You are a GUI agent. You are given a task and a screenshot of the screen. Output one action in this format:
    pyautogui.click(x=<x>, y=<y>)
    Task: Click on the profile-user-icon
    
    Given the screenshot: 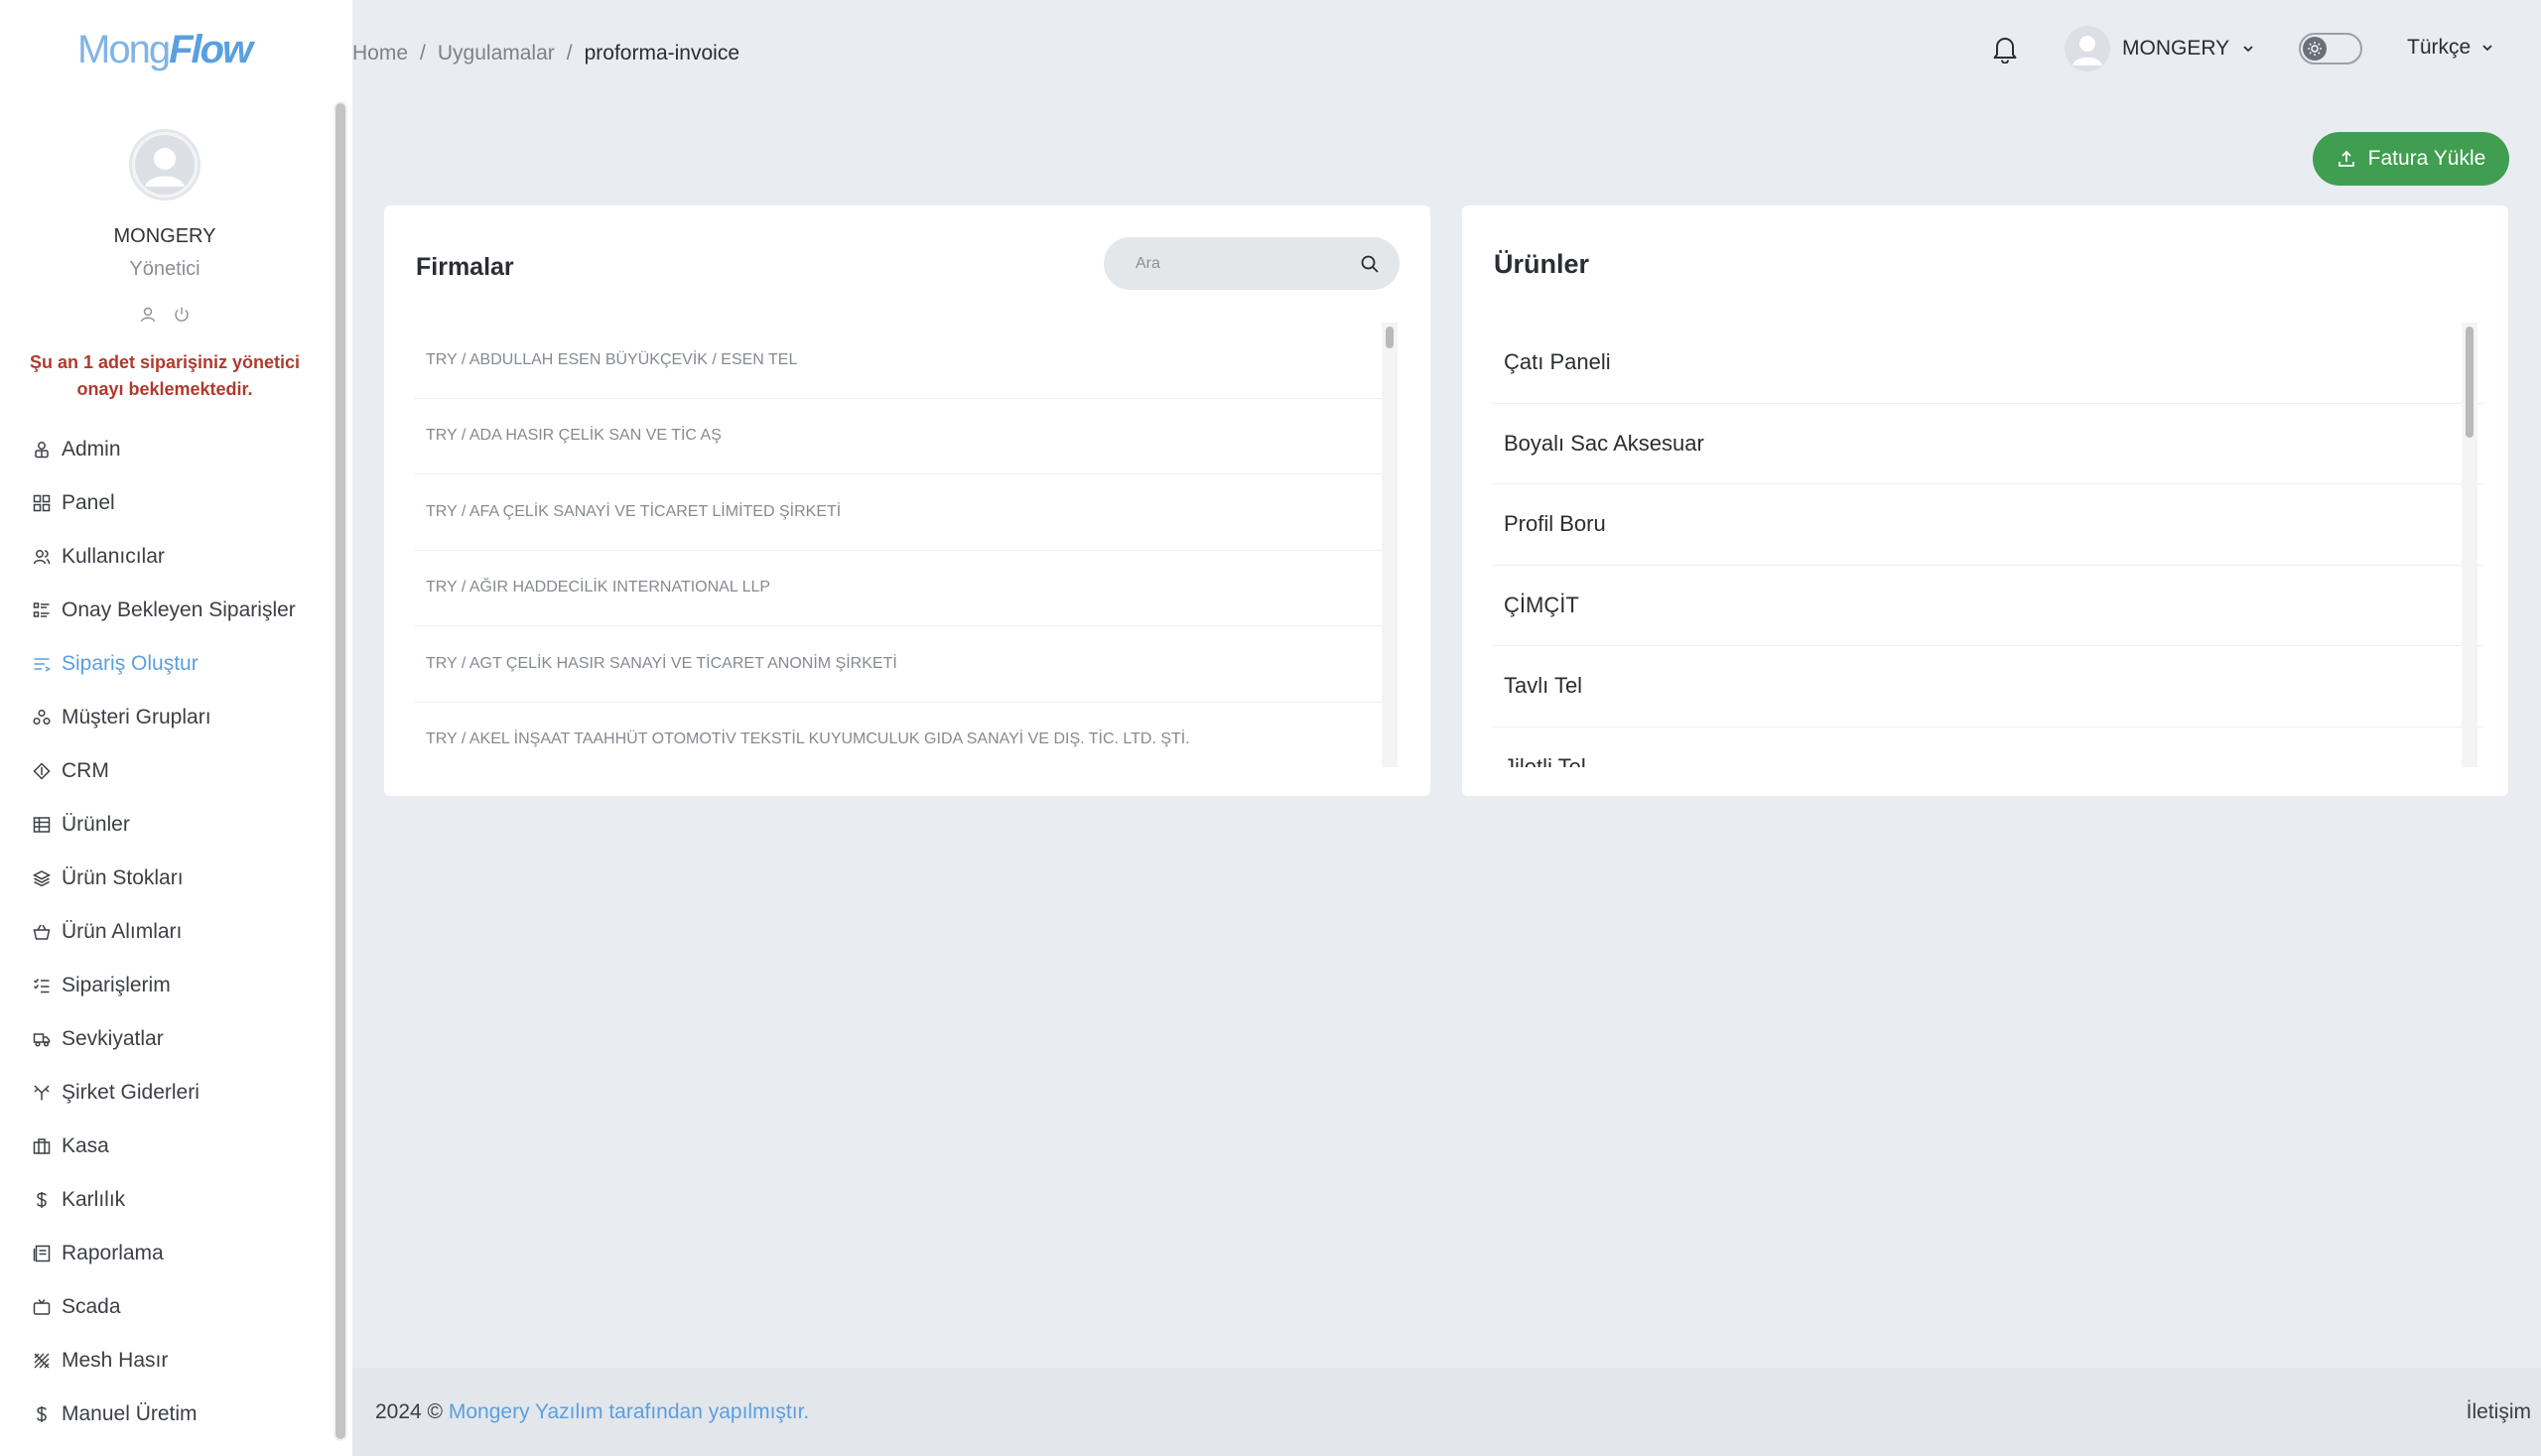 What is the action you would take?
    pyautogui.click(x=148, y=315)
    